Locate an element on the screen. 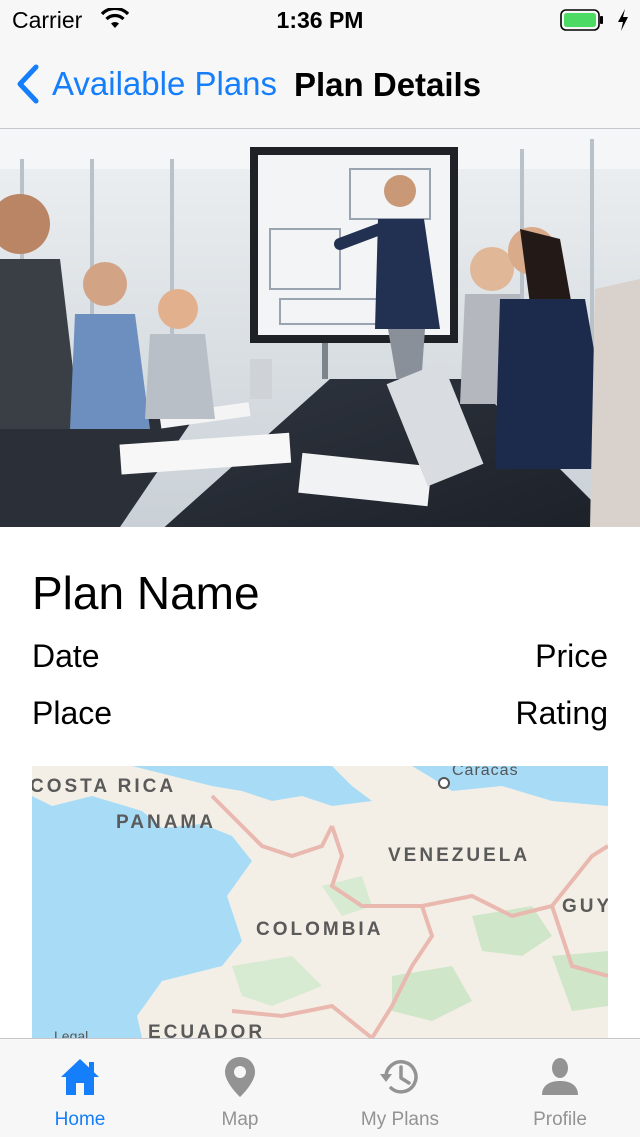  back-button-label: Available Plans is located at coordinates (165, 83).